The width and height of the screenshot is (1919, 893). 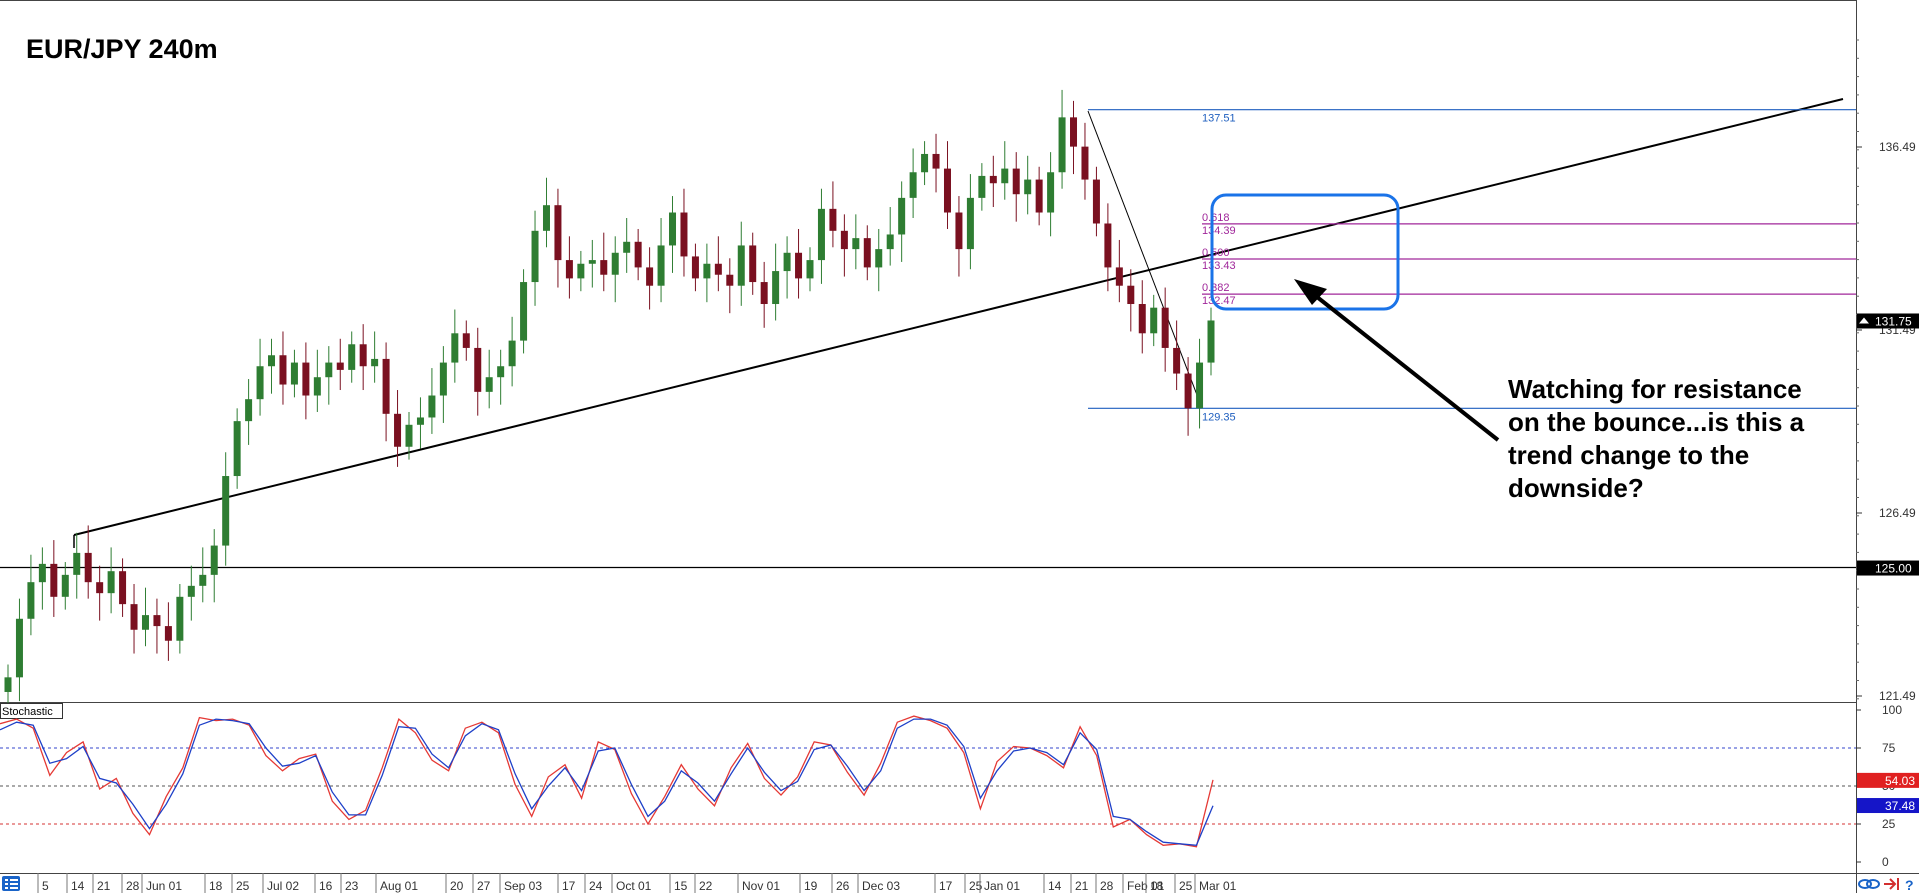 What do you see at coordinates (326, 886) in the screenshot?
I see `time-tick-label: 16` at bounding box center [326, 886].